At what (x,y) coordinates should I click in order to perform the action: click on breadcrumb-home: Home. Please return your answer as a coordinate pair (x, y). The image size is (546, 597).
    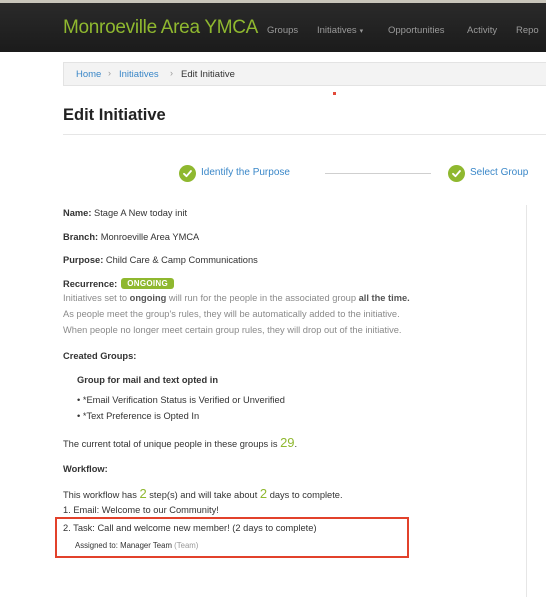
    Looking at the image, I should click on (88, 74).